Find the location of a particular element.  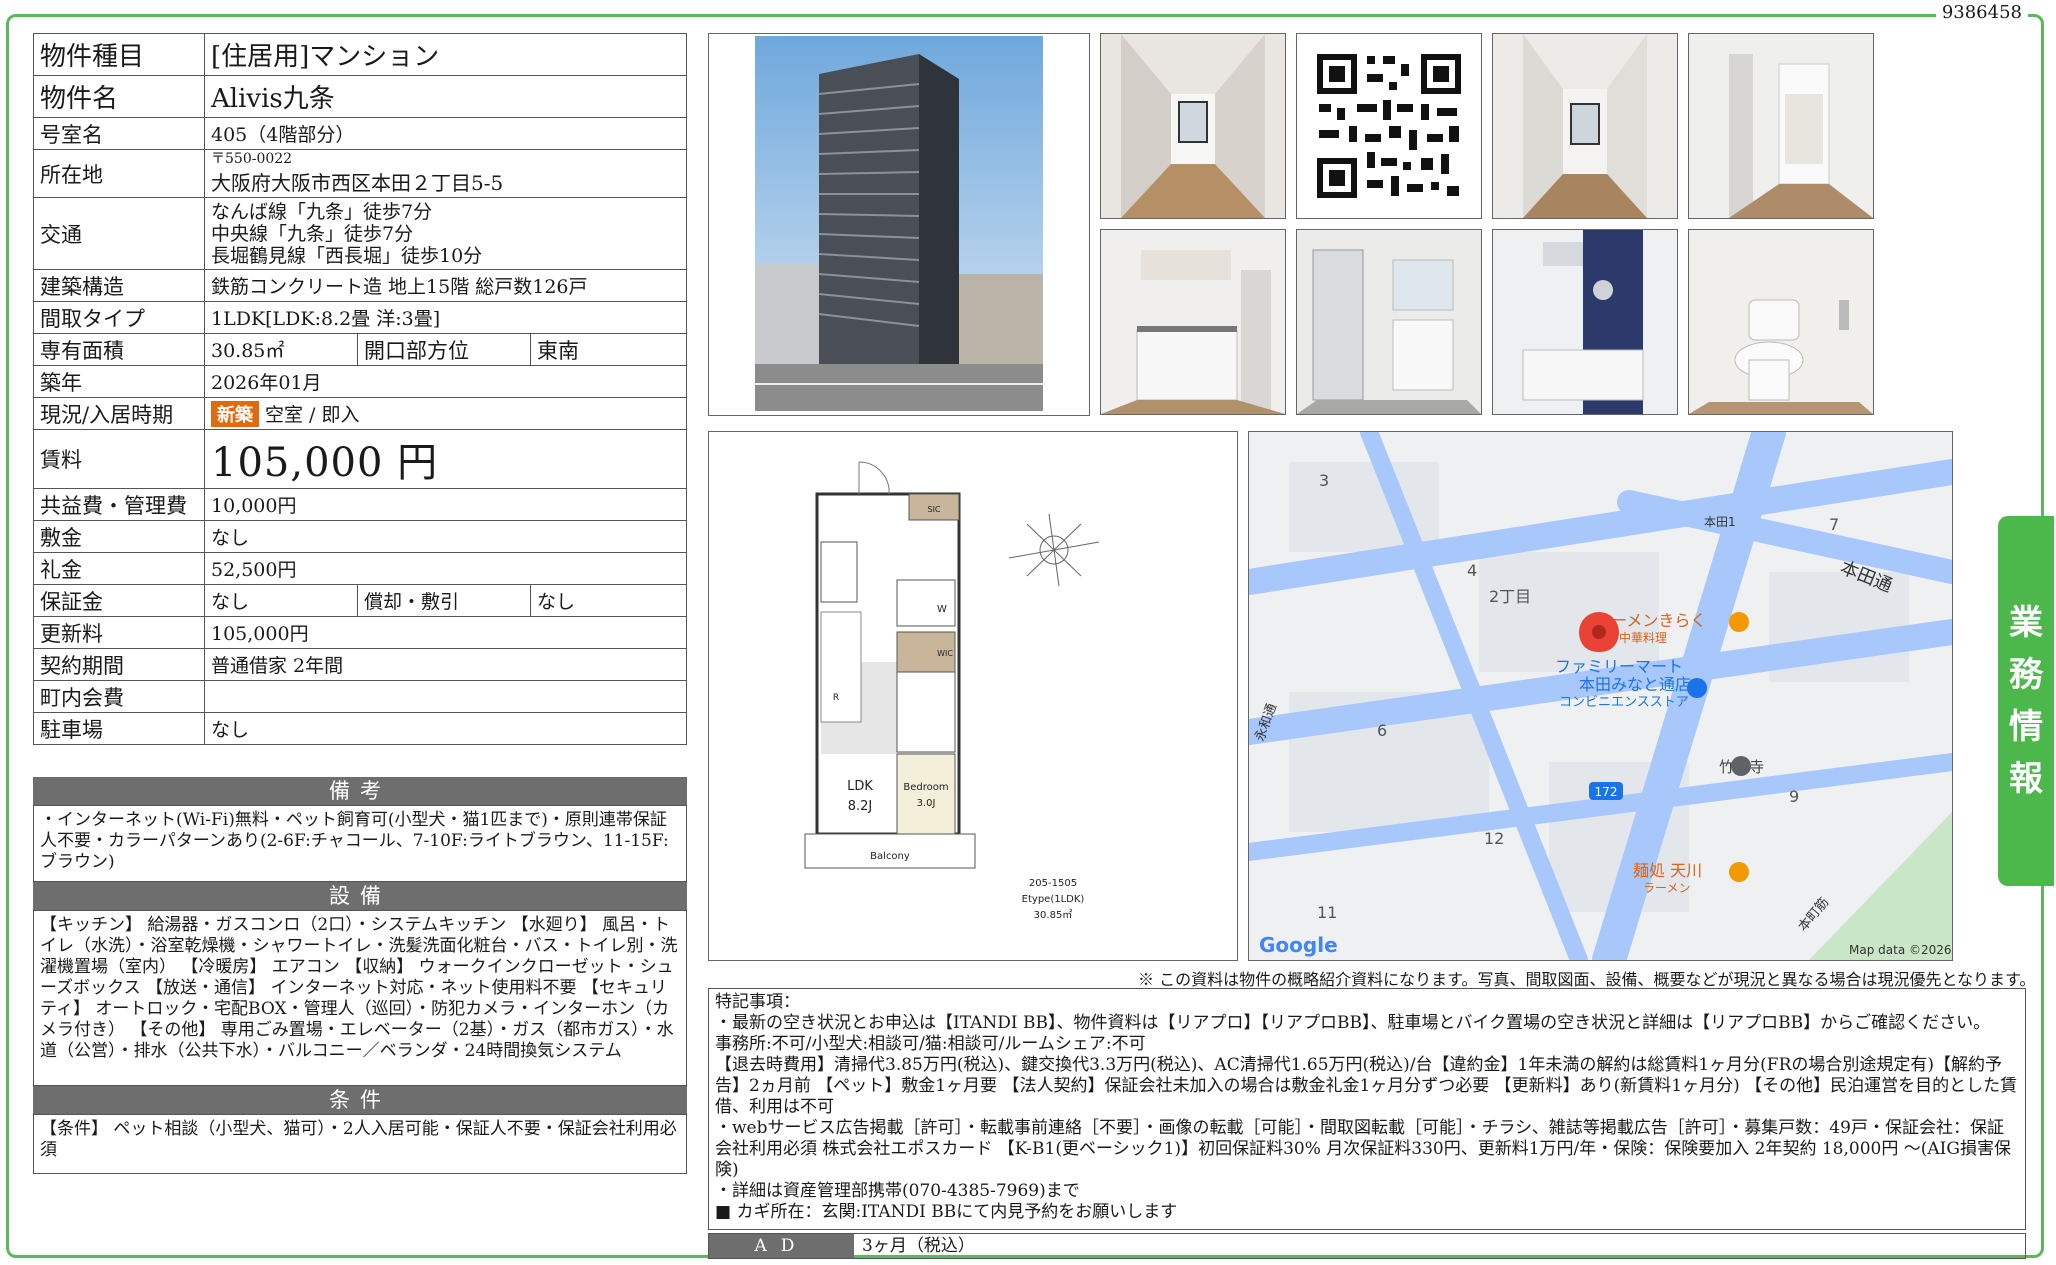

fp-ldk-size: 8.2J is located at coordinates (860, 806).